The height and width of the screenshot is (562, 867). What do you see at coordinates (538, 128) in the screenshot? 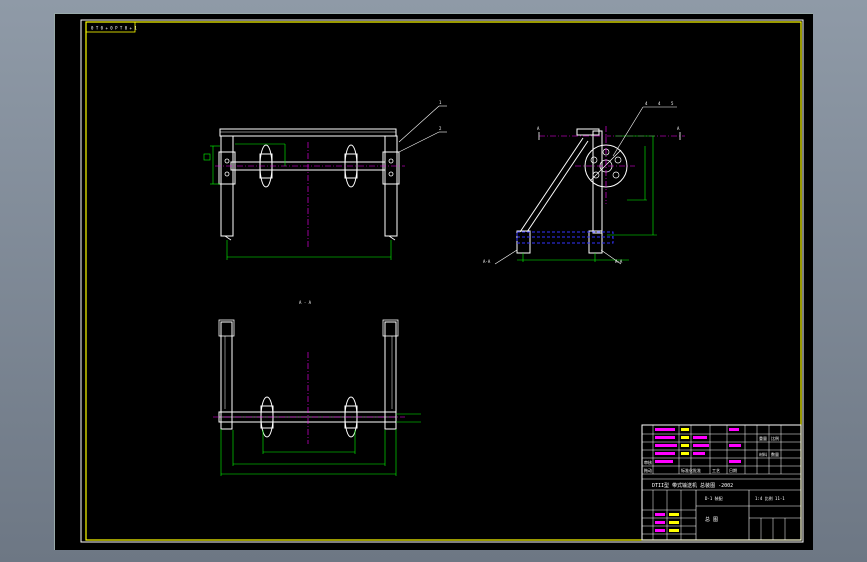
I see `view-marker-left: A` at bounding box center [538, 128].